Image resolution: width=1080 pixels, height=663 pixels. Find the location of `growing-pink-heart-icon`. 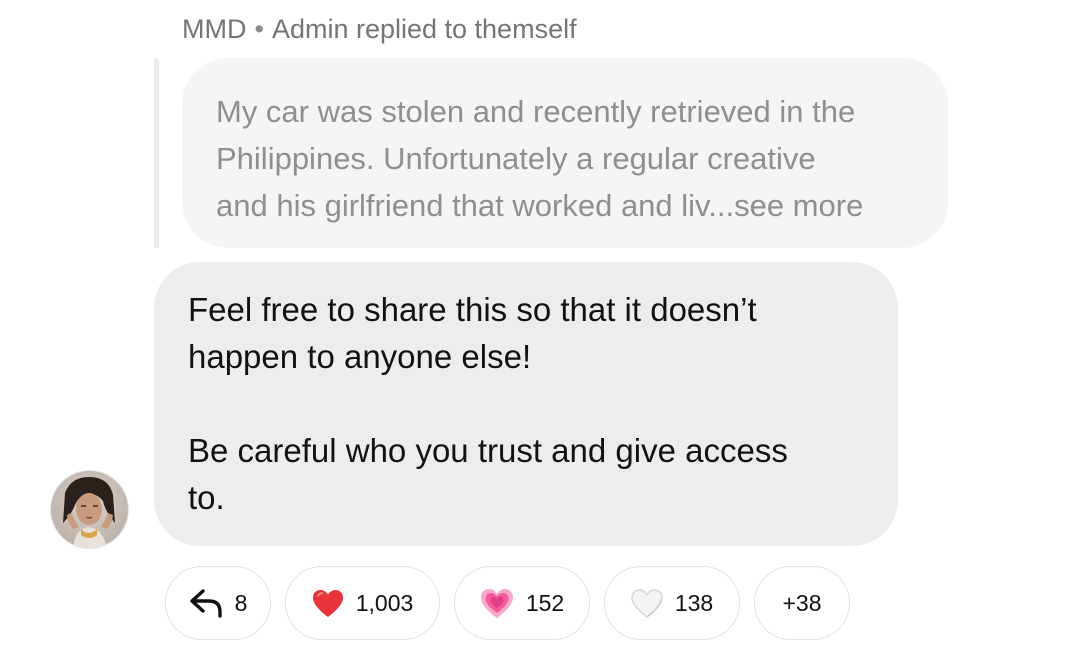

growing-pink-heart-icon is located at coordinates (497, 603).